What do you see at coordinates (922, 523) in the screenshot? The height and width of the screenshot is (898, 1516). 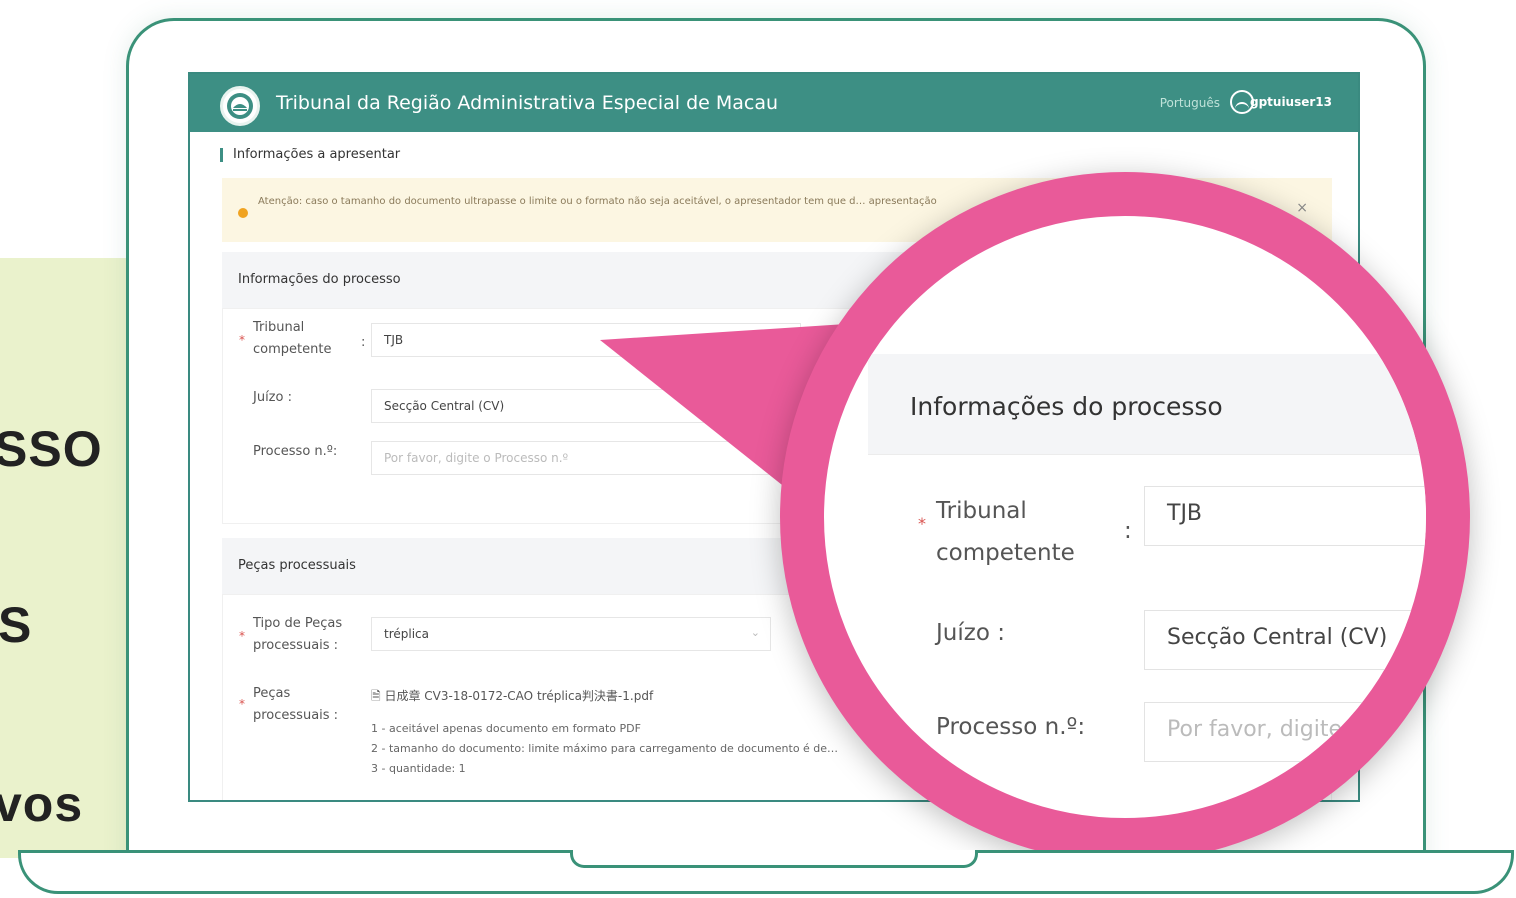 I see `magnified-required-marker: *` at bounding box center [922, 523].